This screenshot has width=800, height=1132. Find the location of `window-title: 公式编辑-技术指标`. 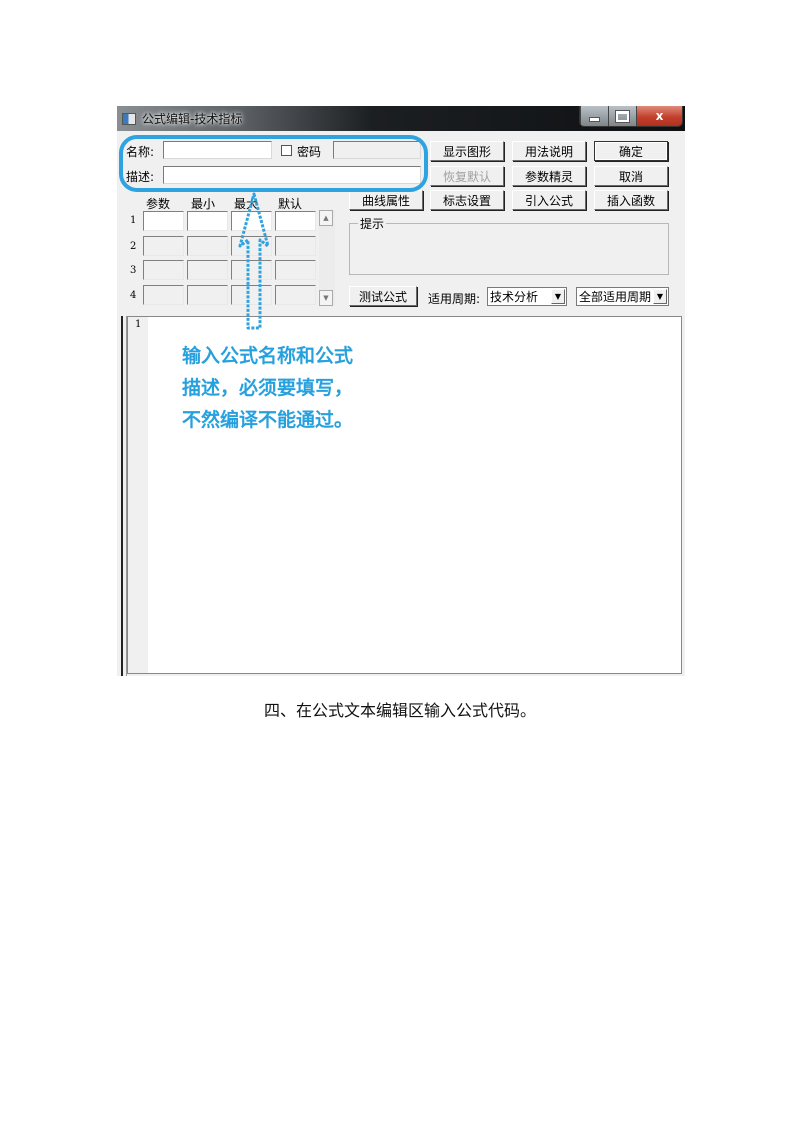

window-title: 公式编辑-技术指标 is located at coordinates (192, 119).